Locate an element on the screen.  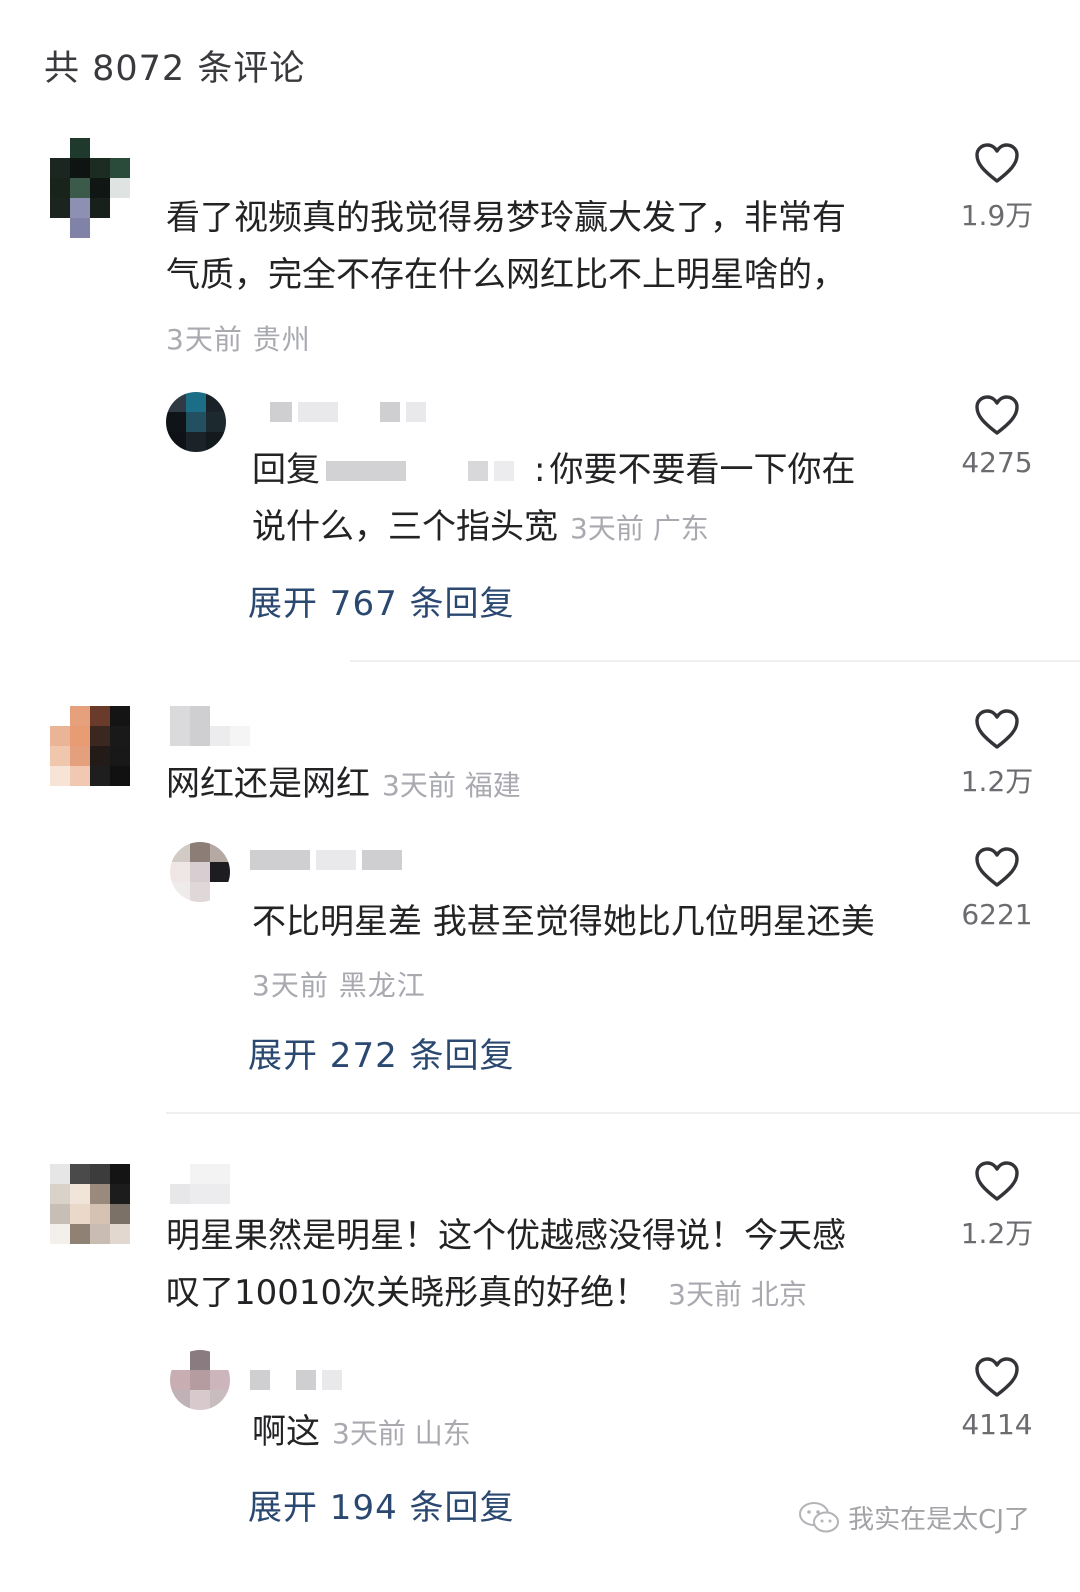
comment-meta: 3天前 贵州 is located at coordinates (238, 339).